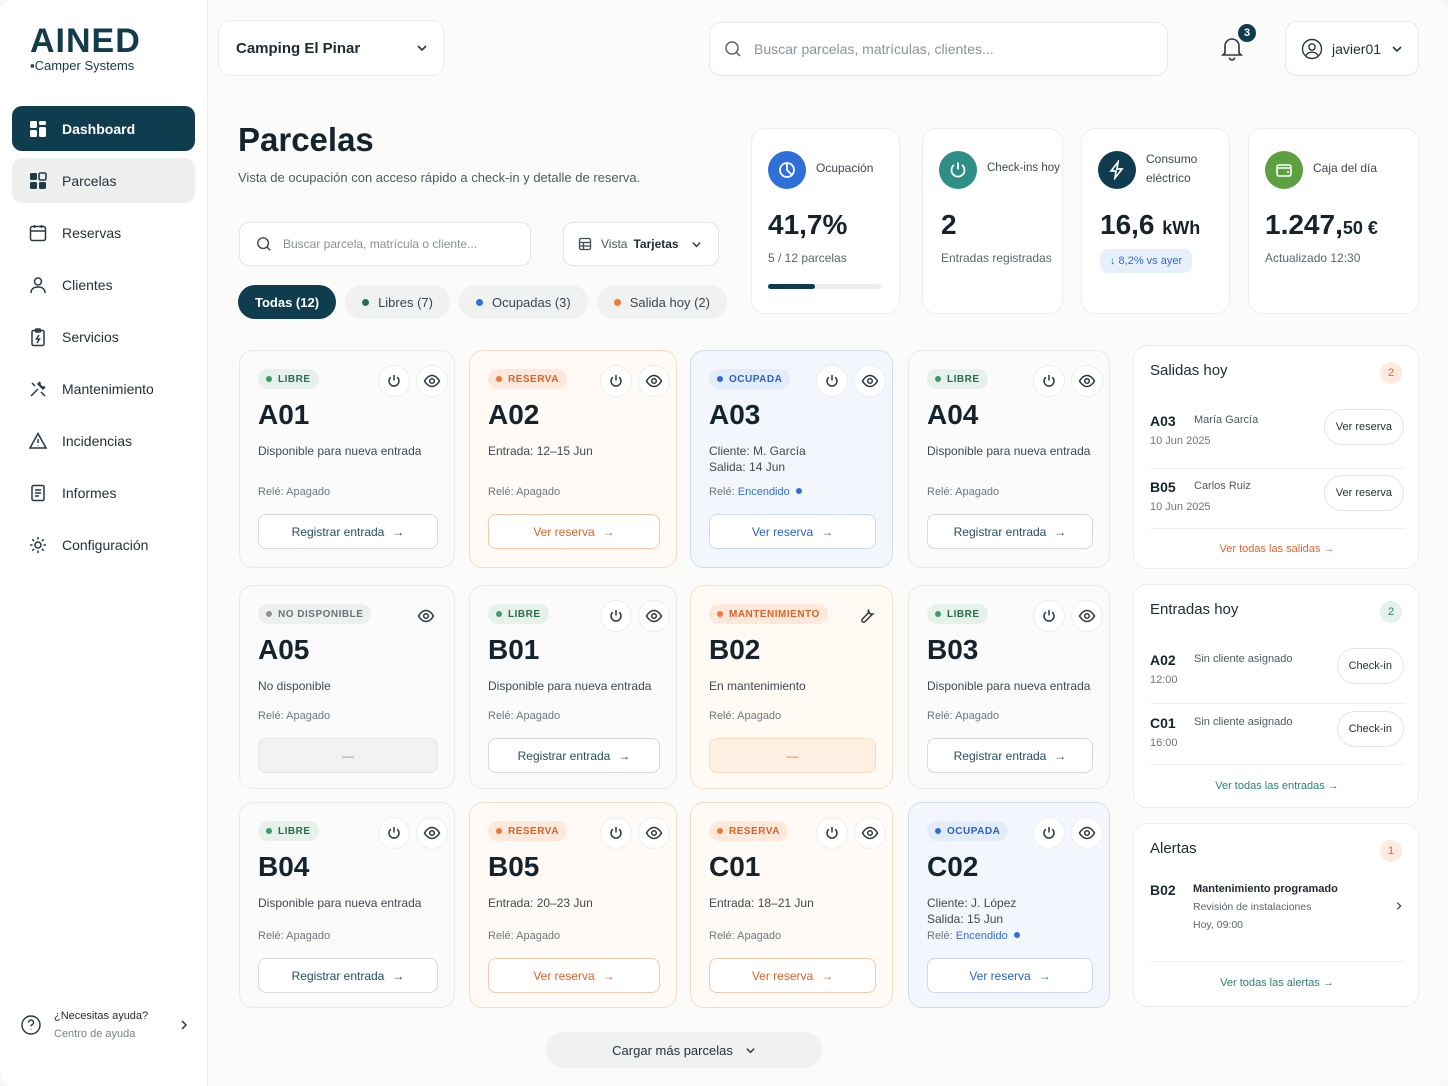  Describe the element at coordinates (531, 302) in the screenshot. I see `chip-label: Ocupadas (3)` at that location.